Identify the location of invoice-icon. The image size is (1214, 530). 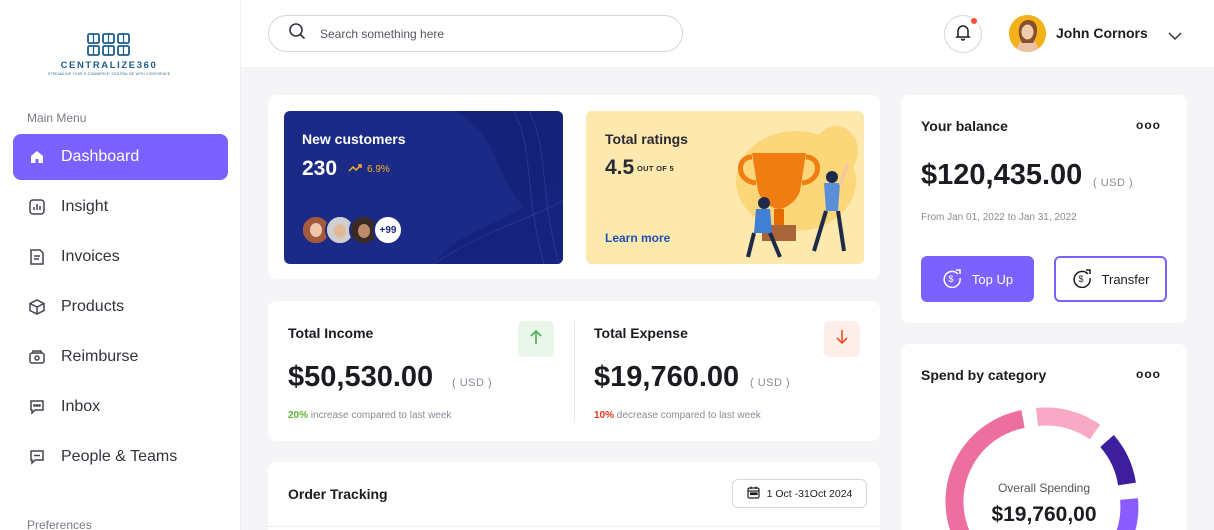
(37, 257).